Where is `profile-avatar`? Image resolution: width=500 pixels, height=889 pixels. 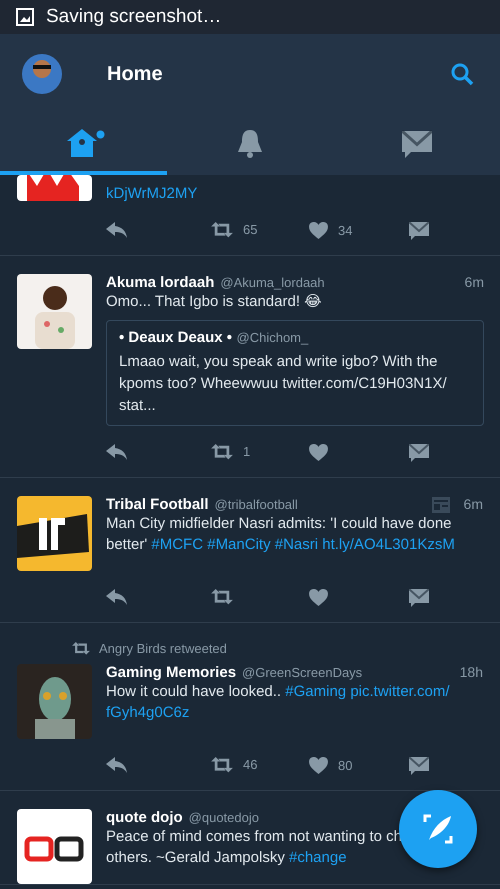 profile-avatar is located at coordinates (42, 74).